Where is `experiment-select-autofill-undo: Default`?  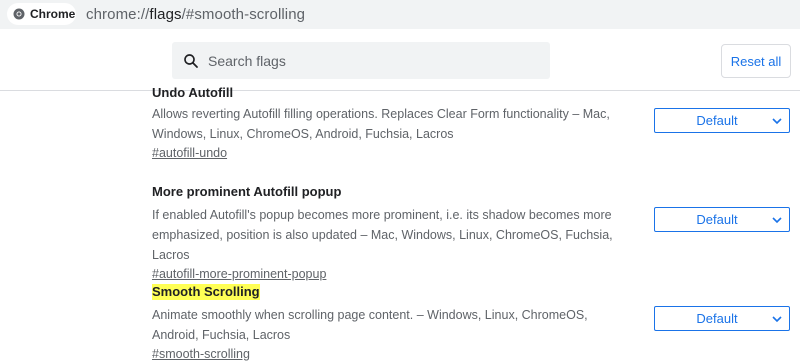 experiment-select-autofill-undo: Default is located at coordinates (722, 120).